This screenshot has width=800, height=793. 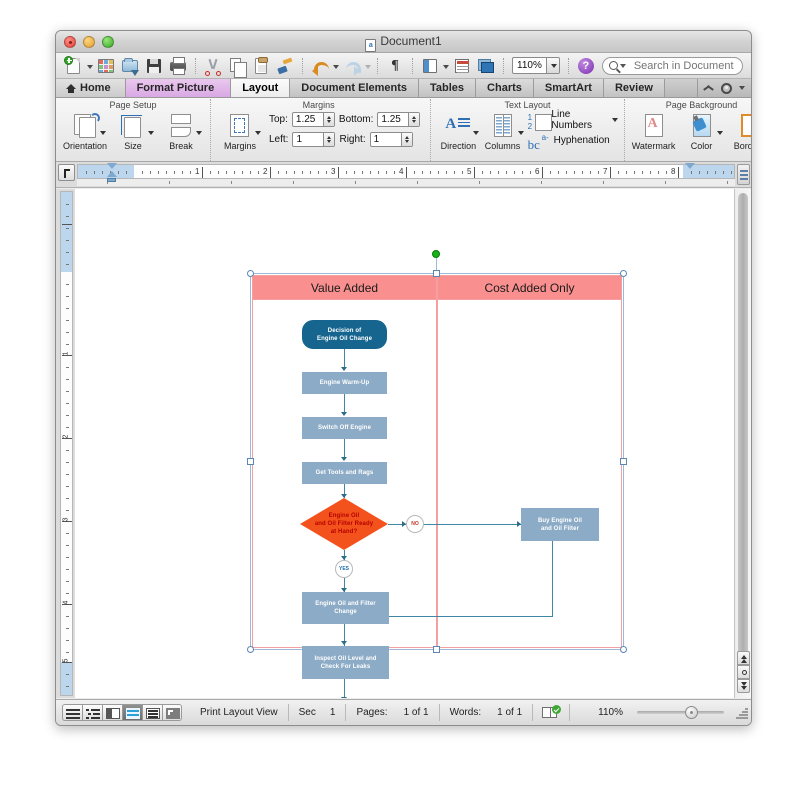 What do you see at coordinates (399, 119) in the screenshot?
I see `margin-bottom-stepper: 1.25` at bounding box center [399, 119].